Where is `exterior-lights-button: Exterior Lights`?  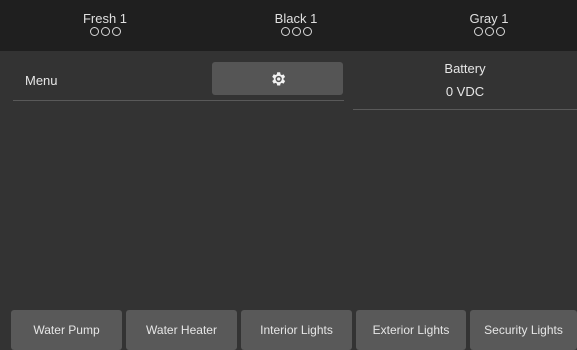 exterior-lights-button: Exterior Lights is located at coordinates (411, 330).